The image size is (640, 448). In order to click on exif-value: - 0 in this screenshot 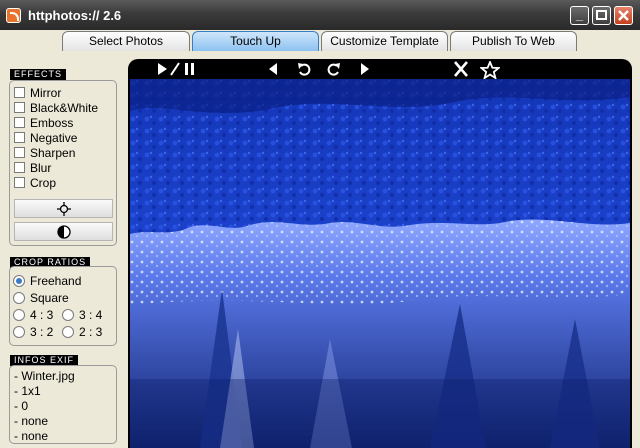, I will do `click(21, 406)`.